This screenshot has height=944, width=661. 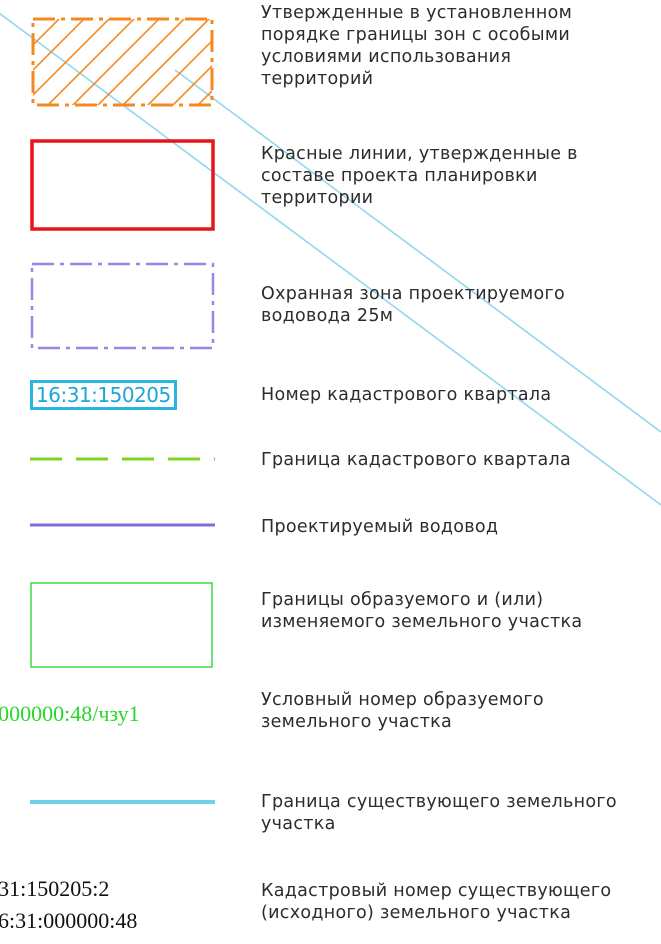 I want to click on protection-zone-symbol, so click(x=122, y=306).